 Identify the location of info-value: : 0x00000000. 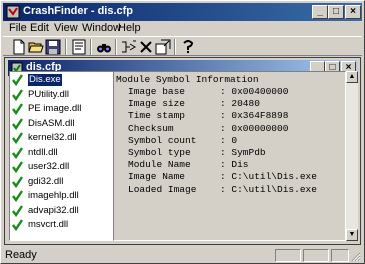
(254, 128).